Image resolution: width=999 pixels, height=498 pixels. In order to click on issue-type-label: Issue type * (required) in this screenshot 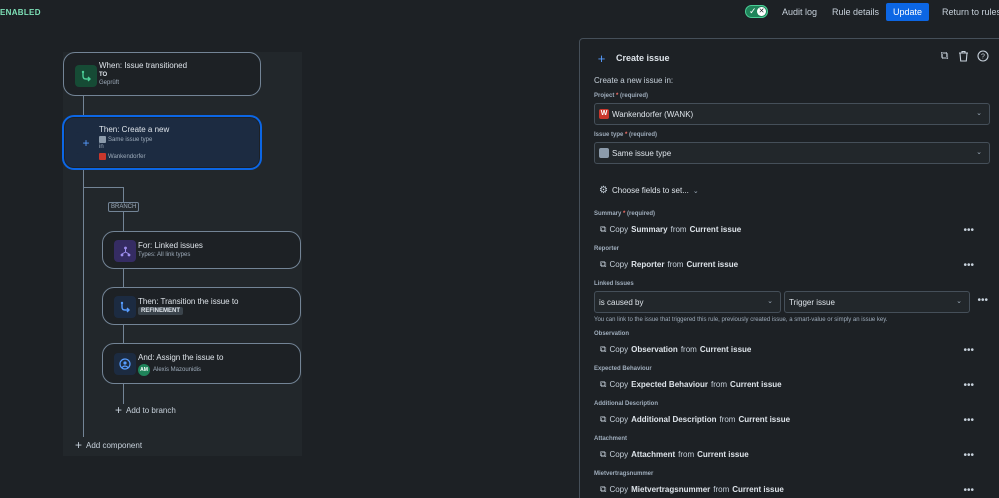, I will do `click(626, 135)`.